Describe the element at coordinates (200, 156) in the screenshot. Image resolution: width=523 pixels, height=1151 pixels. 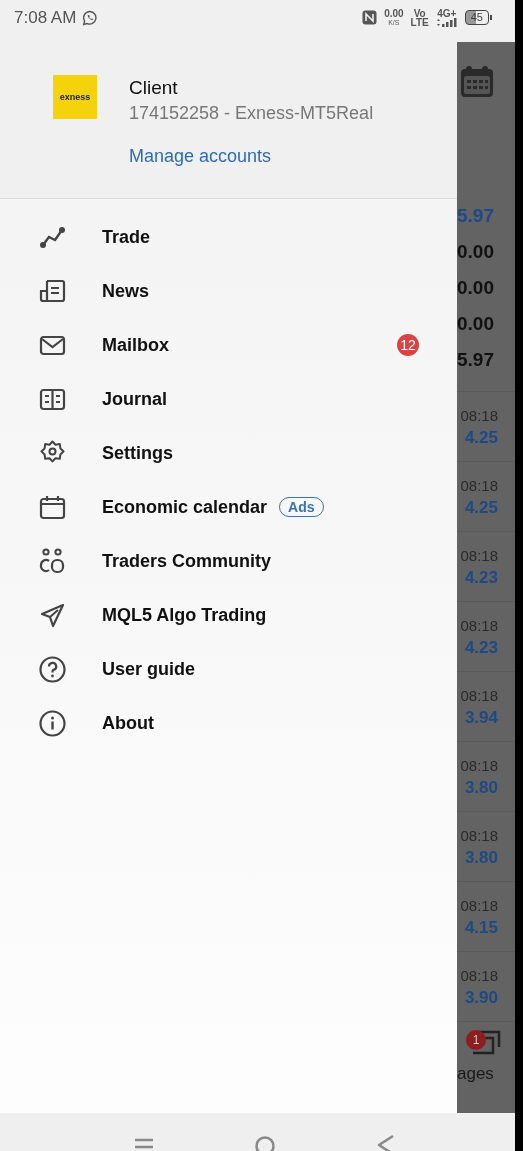
I see `manage-accounts-link: Manage accounts` at that location.